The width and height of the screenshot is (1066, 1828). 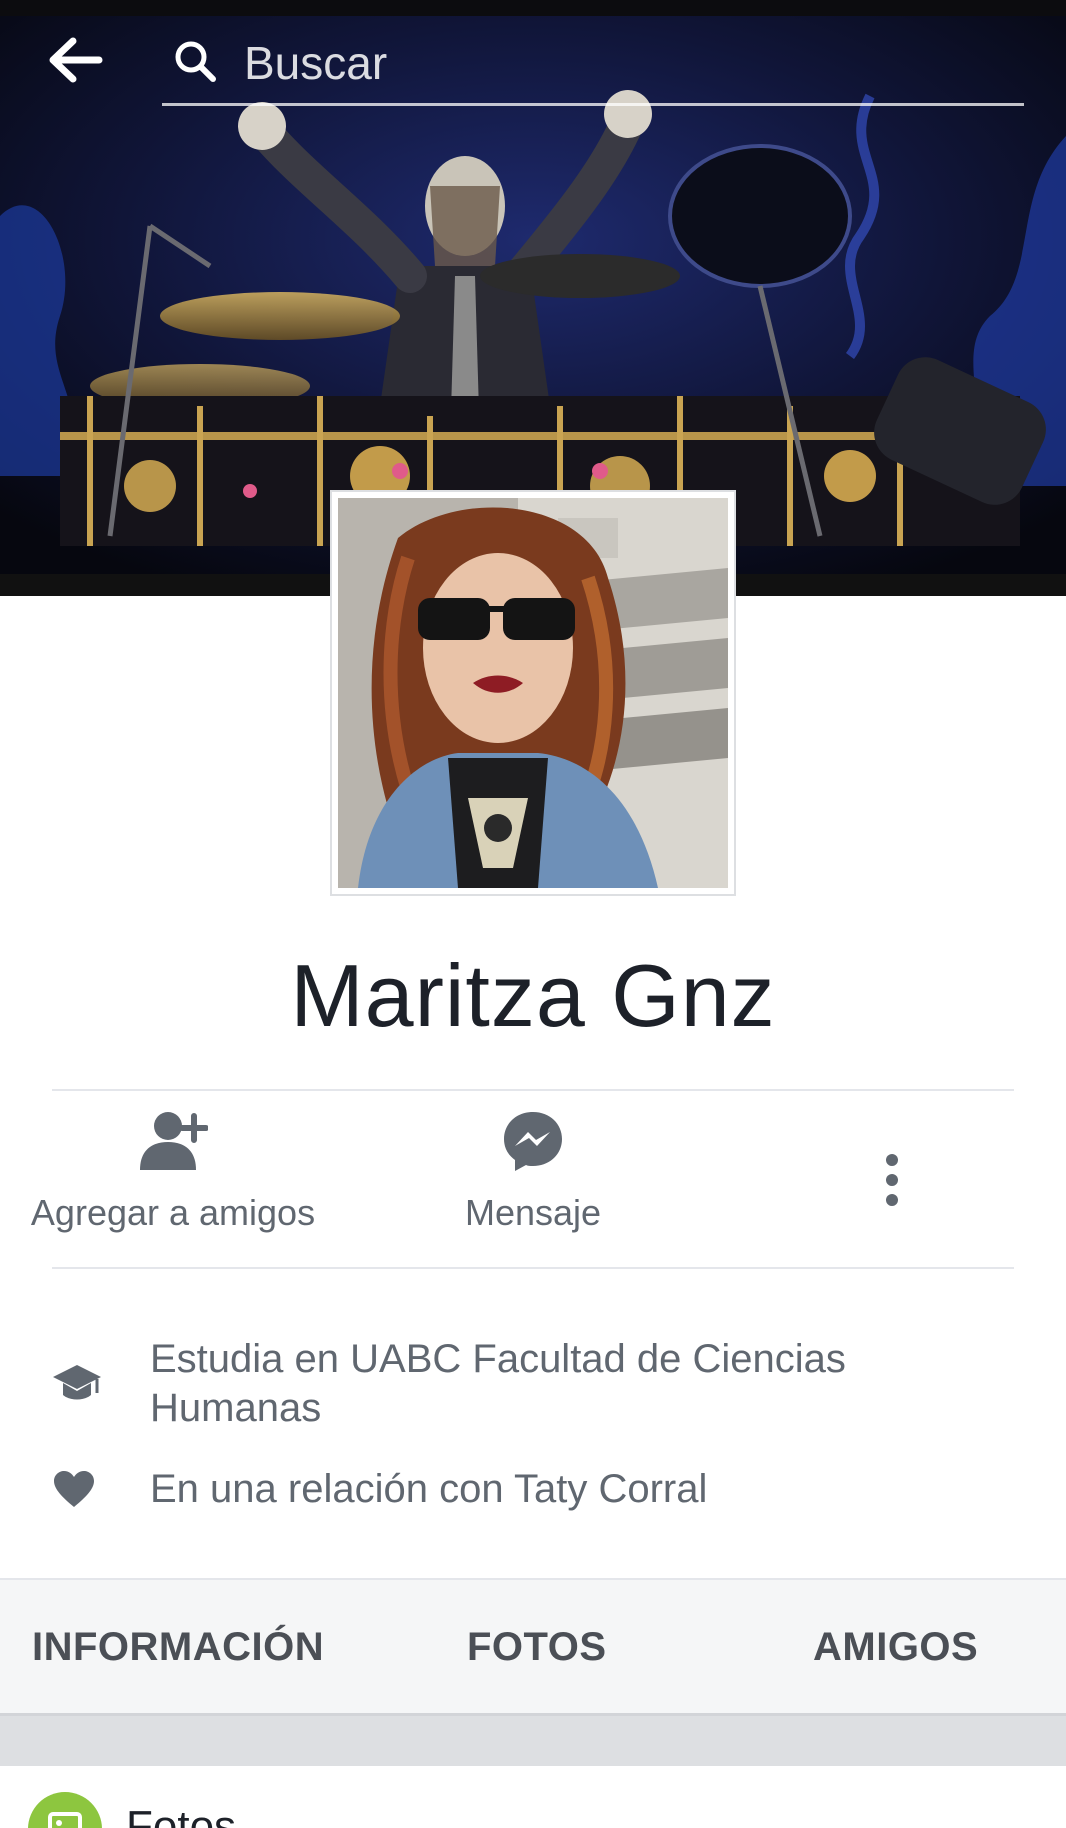 I want to click on back-button, so click(x=75, y=60).